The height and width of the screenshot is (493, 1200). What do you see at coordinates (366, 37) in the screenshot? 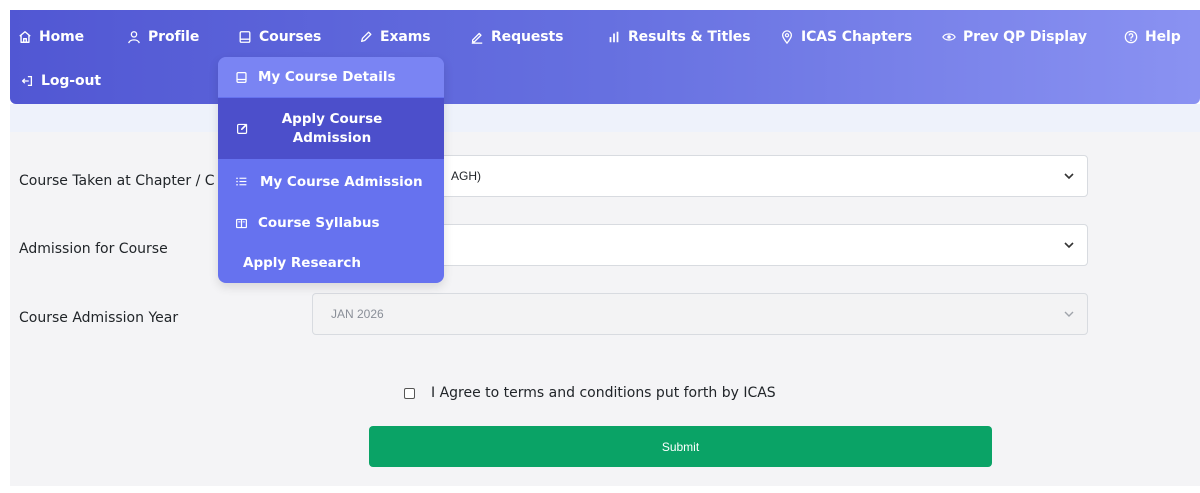
I see `pencil-icon` at bounding box center [366, 37].